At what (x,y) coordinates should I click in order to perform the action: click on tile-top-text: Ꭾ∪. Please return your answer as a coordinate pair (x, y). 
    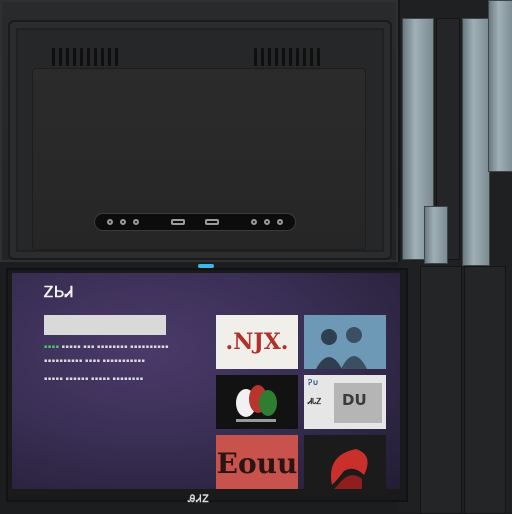
    Looking at the image, I should click on (313, 382).